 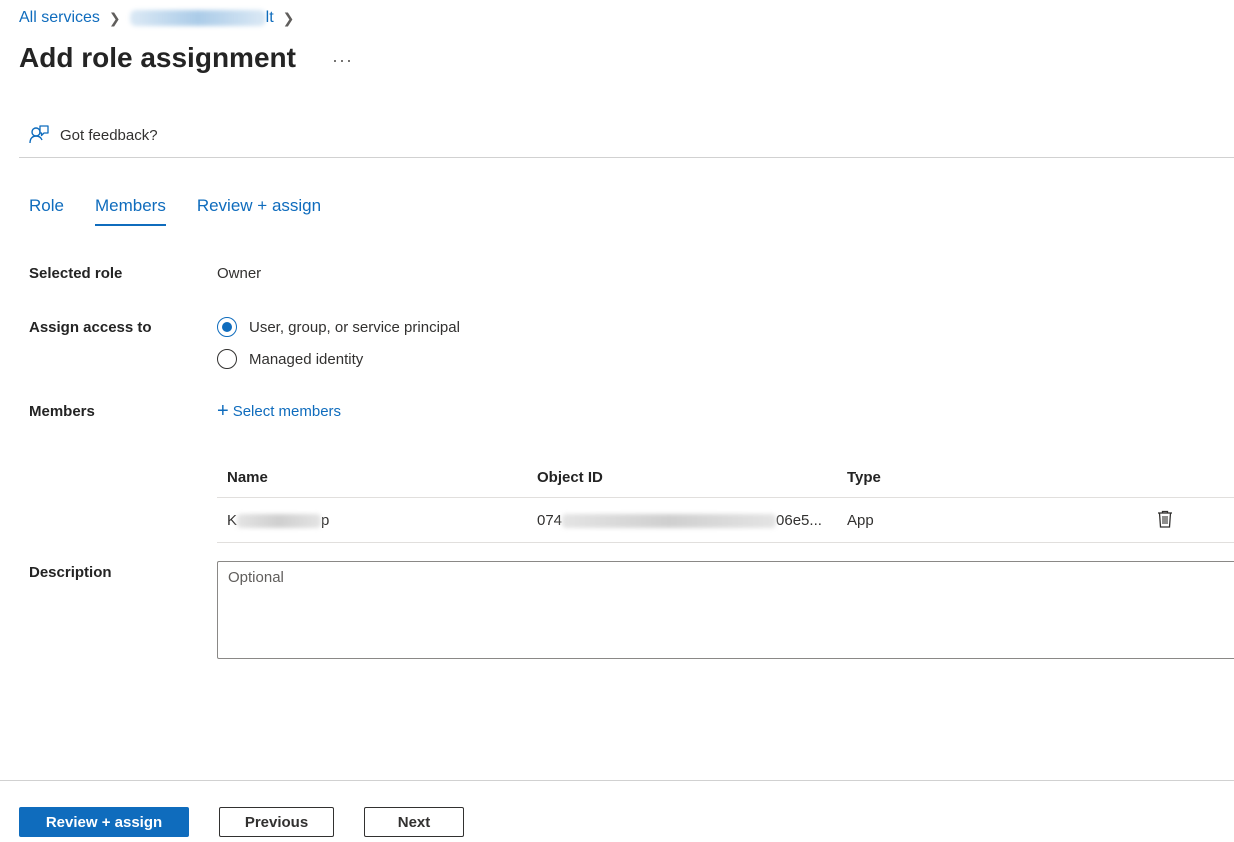 What do you see at coordinates (227, 359) in the screenshot?
I see `radio-button` at bounding box center [227, 359].